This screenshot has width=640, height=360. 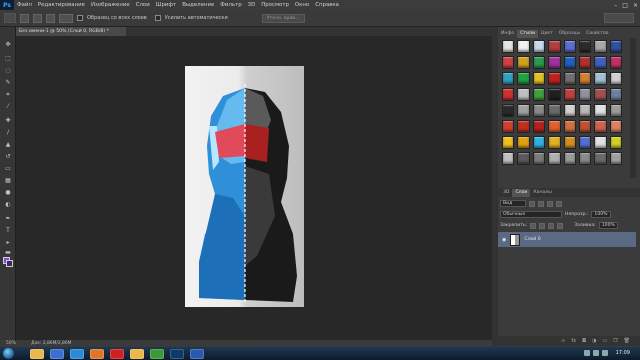 What do you see at coordinates (197, 353) in the screenshot?
I see `word-taskbar-icon` at bounding box center [197, 353].